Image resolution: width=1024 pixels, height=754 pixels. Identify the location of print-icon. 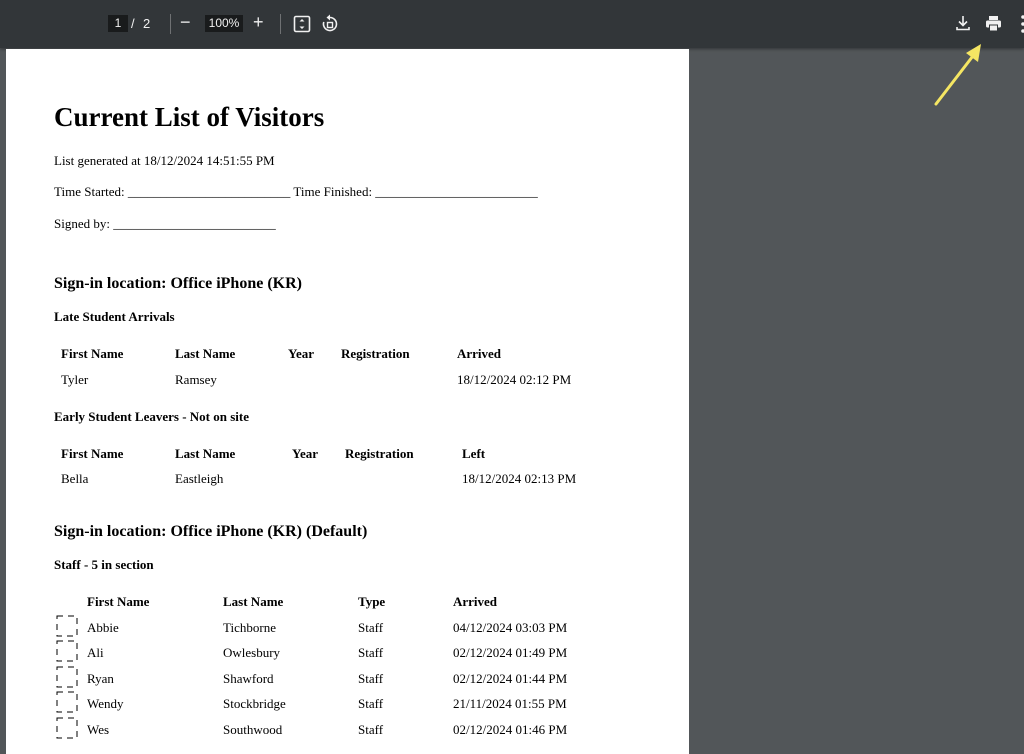
(993, 24).